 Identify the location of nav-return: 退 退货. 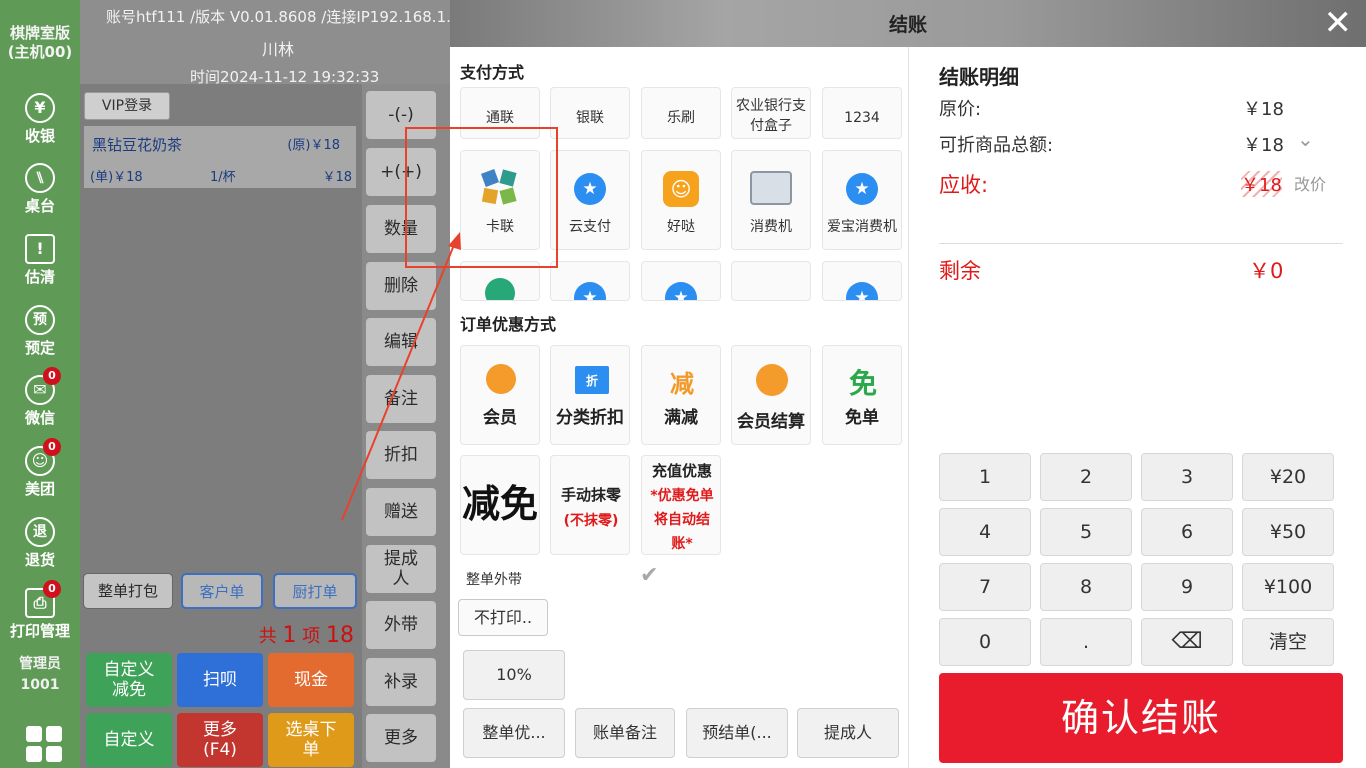
(40, 543).